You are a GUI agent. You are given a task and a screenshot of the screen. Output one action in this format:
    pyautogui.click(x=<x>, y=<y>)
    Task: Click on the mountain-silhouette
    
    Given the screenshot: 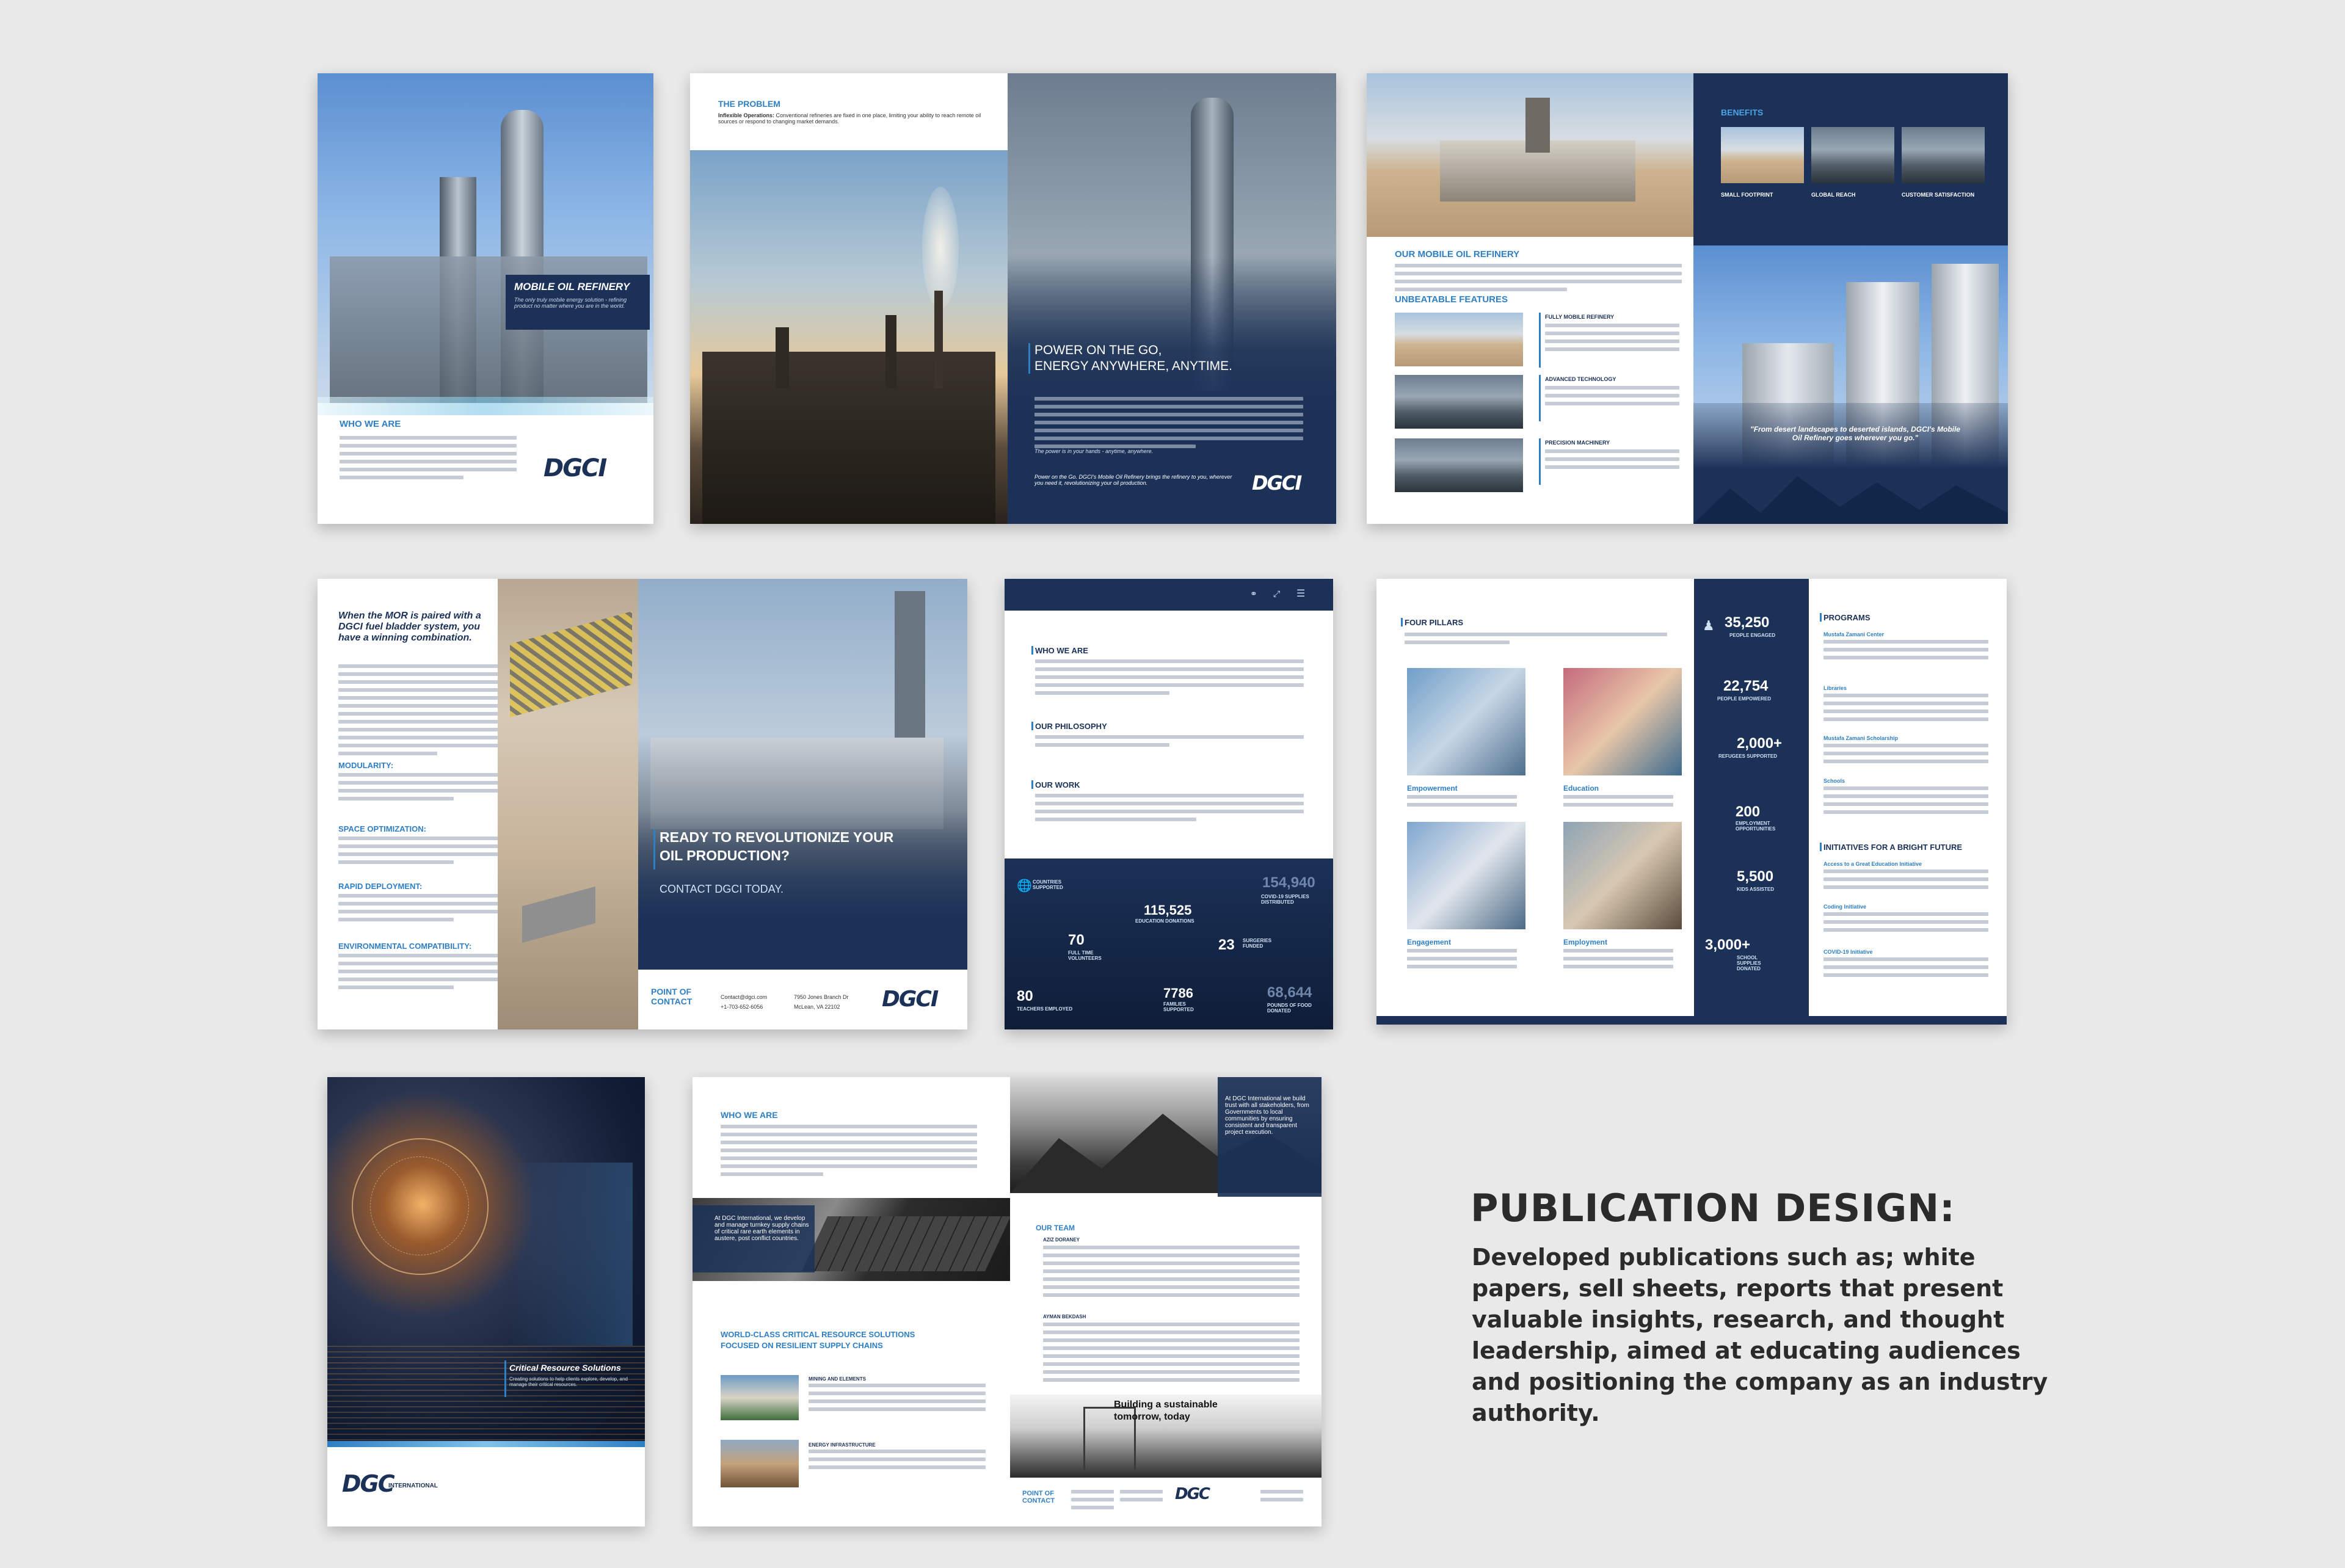 What is the action you would take?
    pyautogui.click(x=1850, y=500)
    